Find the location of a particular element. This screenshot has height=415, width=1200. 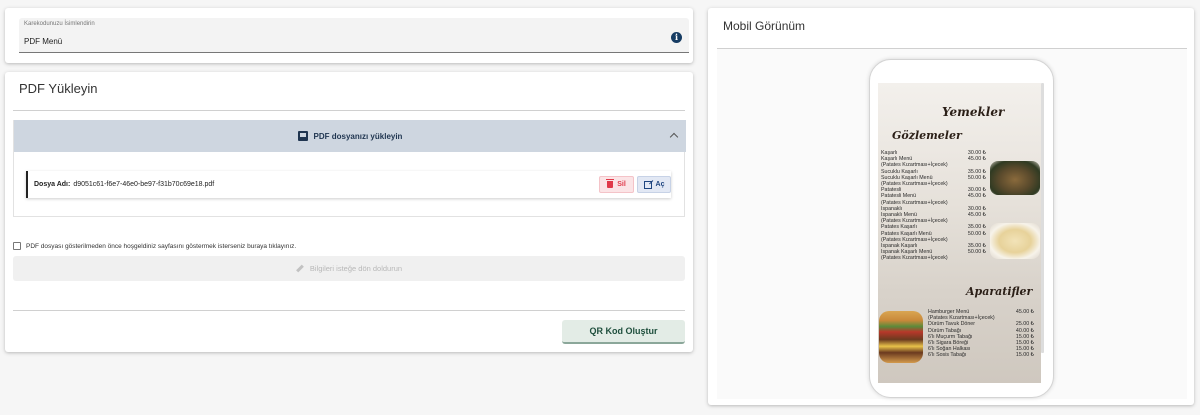

file-name-value: d9051c61-f6e7-46e0-be97-f31b70c69e18.pdf is located at coordinates (144, 184).